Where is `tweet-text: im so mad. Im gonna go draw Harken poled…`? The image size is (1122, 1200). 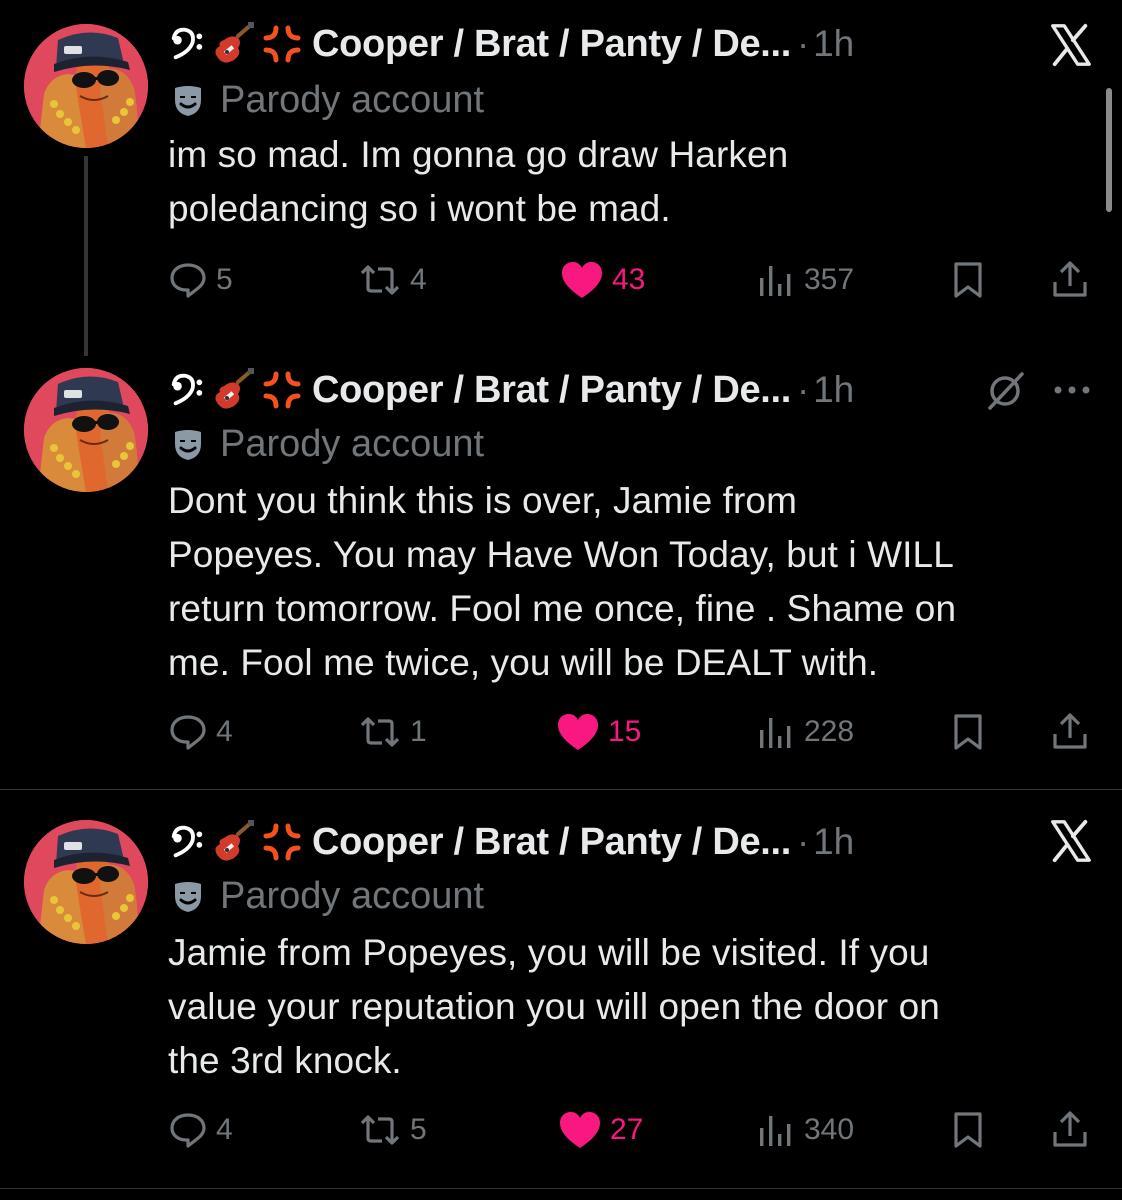
tweet-text: im so mad. Im gonna go draw Harken poled… is located at coordinates (478, 181).